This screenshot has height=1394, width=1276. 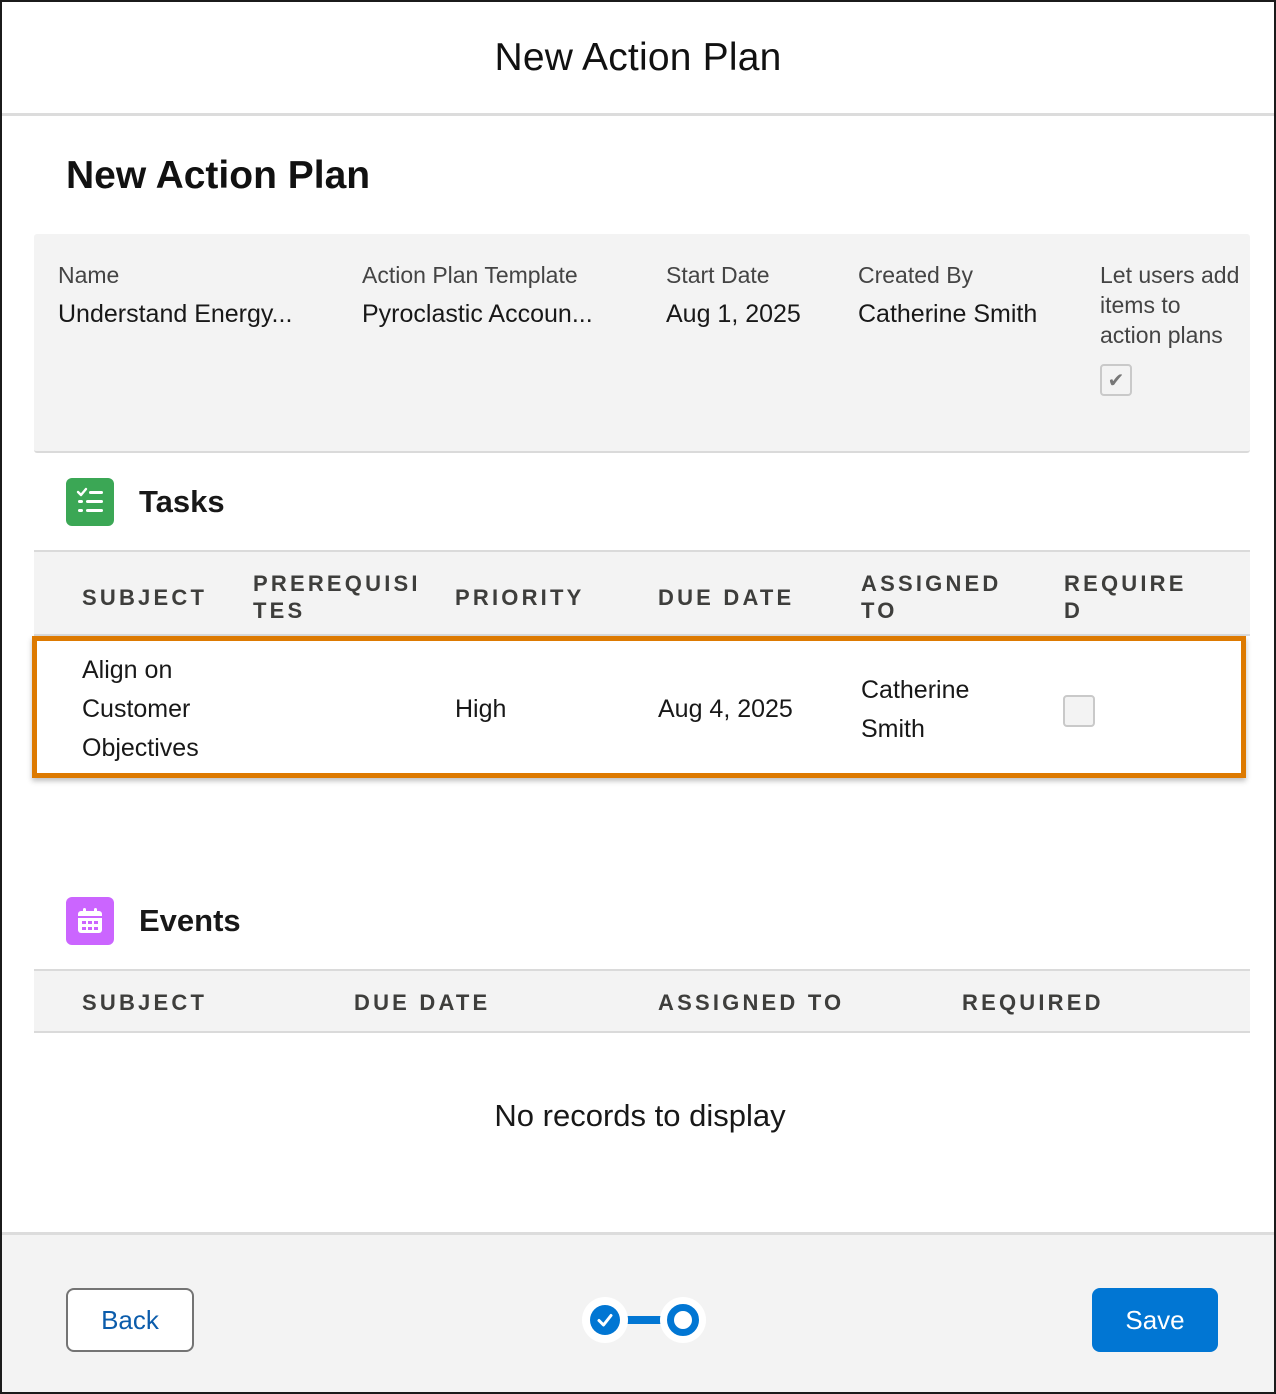 What do you see at coordinates (190, 920) in the screenshot?
I see `events-section-title: Events` at bounding box center [190, 920].